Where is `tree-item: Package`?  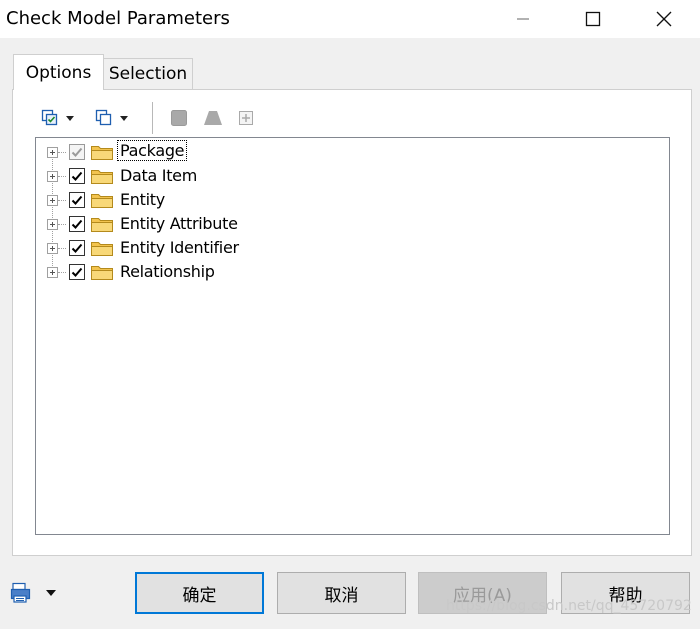
tree-item: Package is located at coordinates (186, 152).